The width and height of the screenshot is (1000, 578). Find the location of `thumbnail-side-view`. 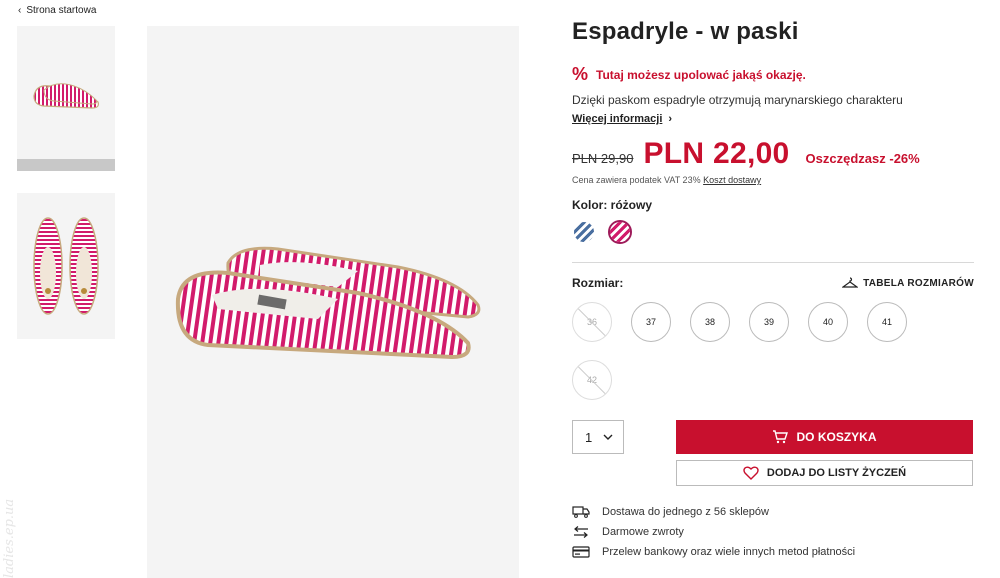

thumbnail-side-view is located at coordinates (66, 92).